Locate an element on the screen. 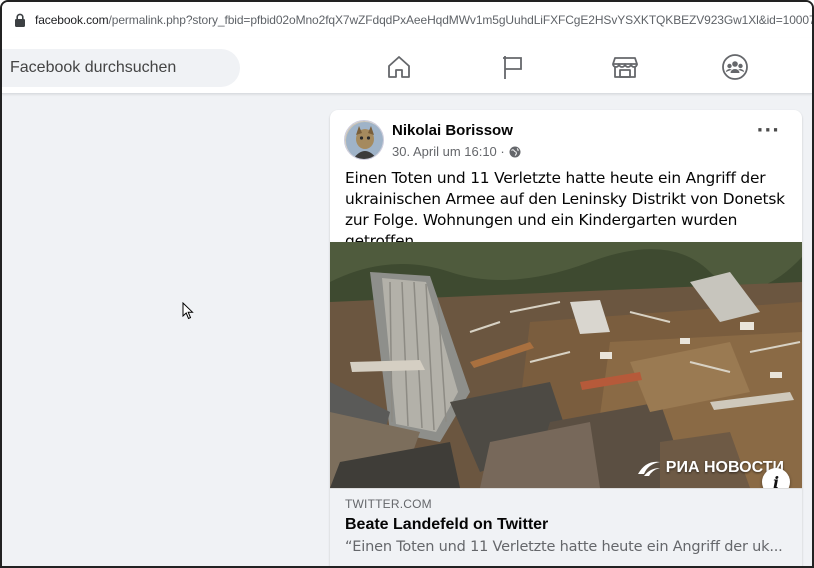 This screenshot has width=814, height=568. top-navigation is located at coordinates (407, 66).